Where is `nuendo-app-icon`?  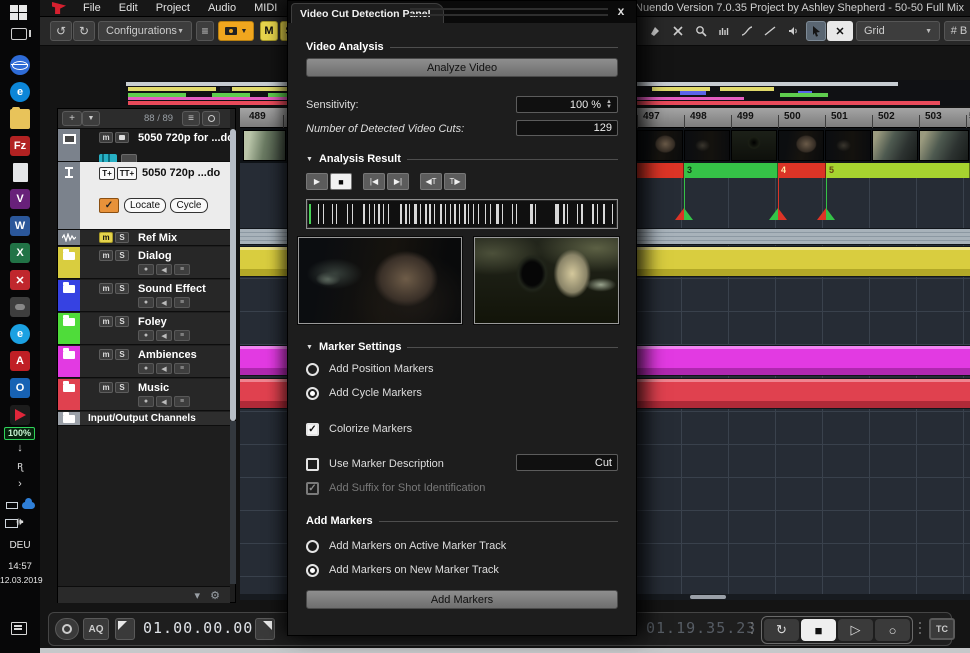 nuendo-app-icon is located at coordinates (20, 415).